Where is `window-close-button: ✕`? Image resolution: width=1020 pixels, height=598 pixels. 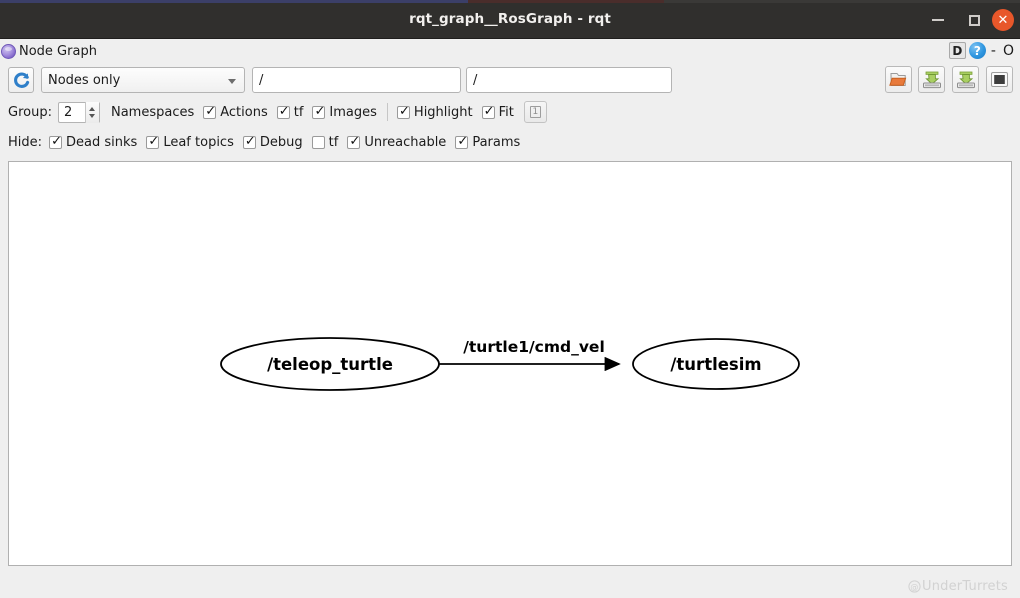 window-close-button: ✕ is located at coordinates (1003, 20).